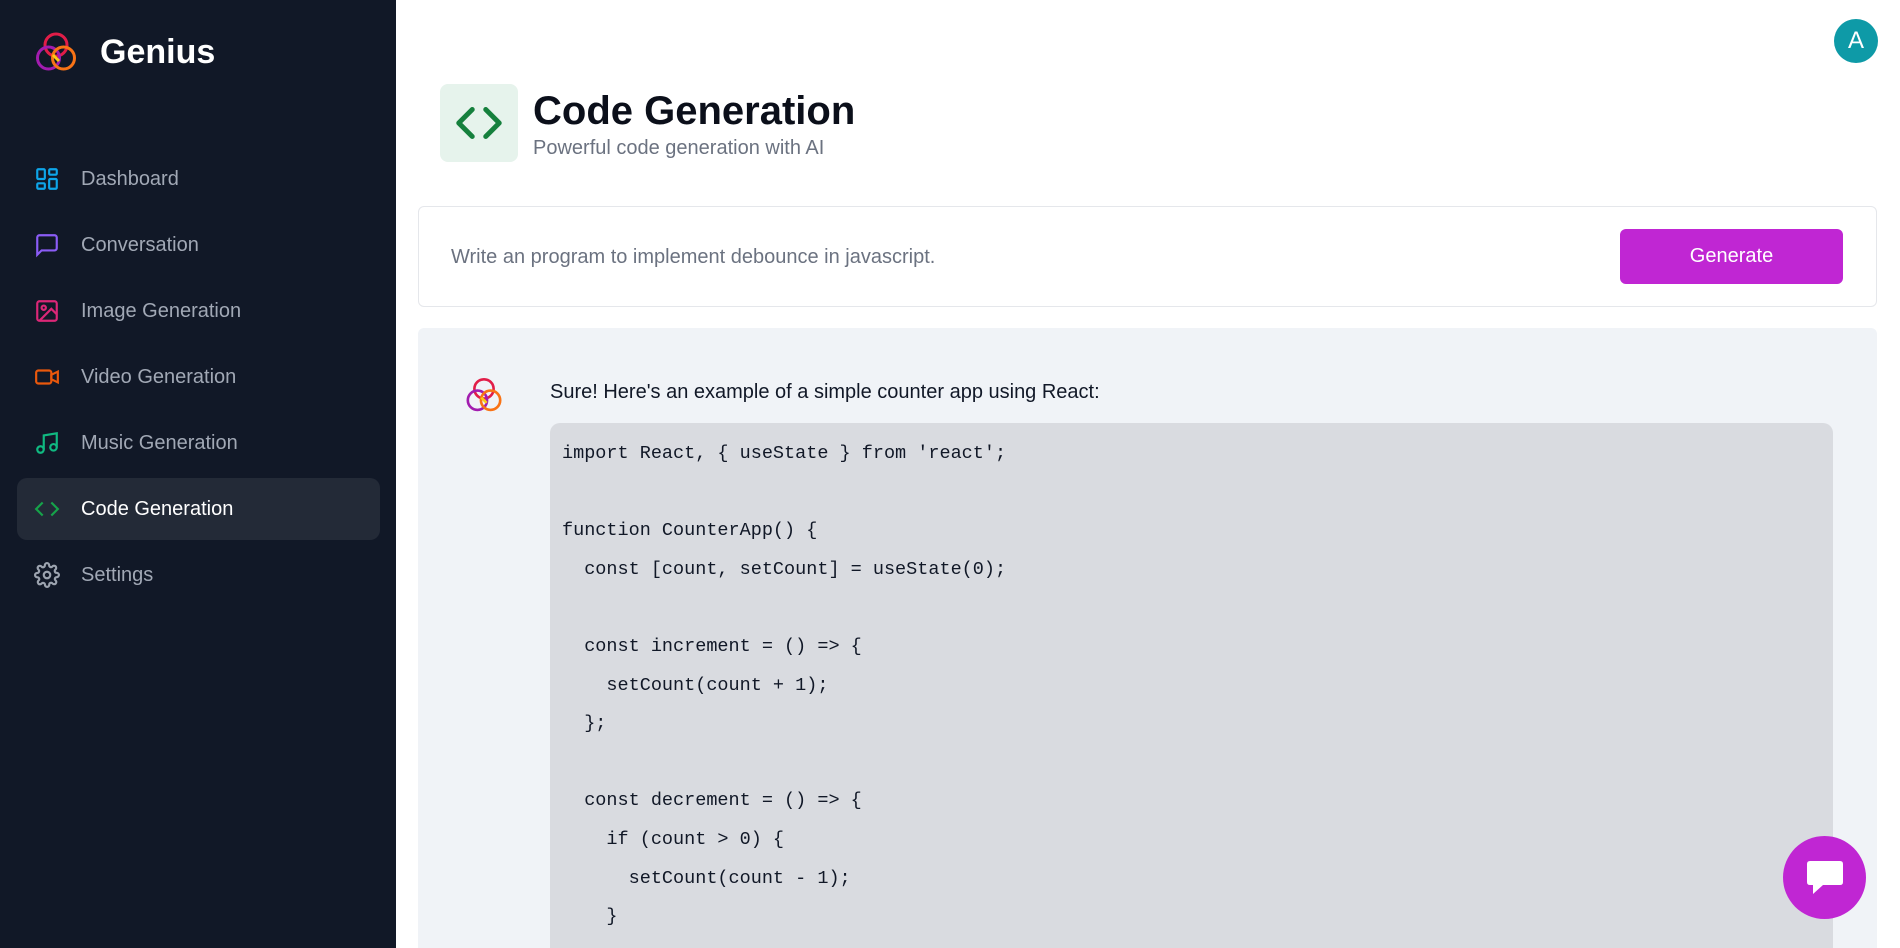 This screenshot has height=948, width=1900. What do you see at coordinates (584, 724) in the screenshot?
I see `code-line: };` at bounding box center [584, 724].